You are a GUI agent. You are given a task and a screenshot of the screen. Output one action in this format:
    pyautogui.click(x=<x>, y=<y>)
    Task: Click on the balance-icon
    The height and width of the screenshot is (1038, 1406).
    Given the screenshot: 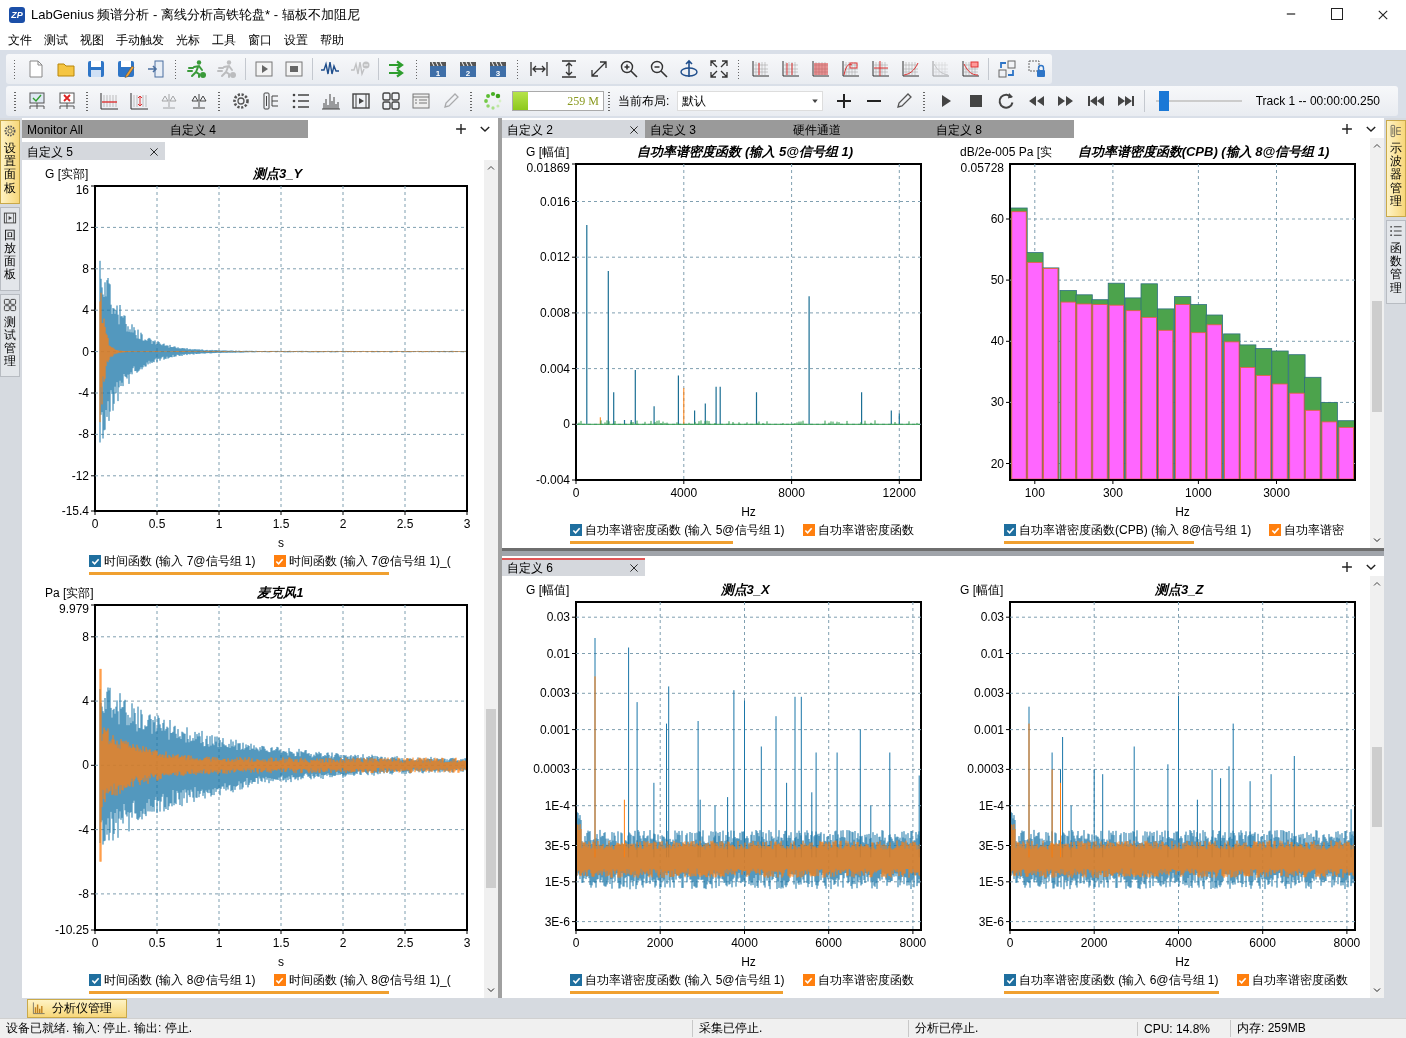 What is the action you would take?
    pyautogui.click(x=199, y=101)
    